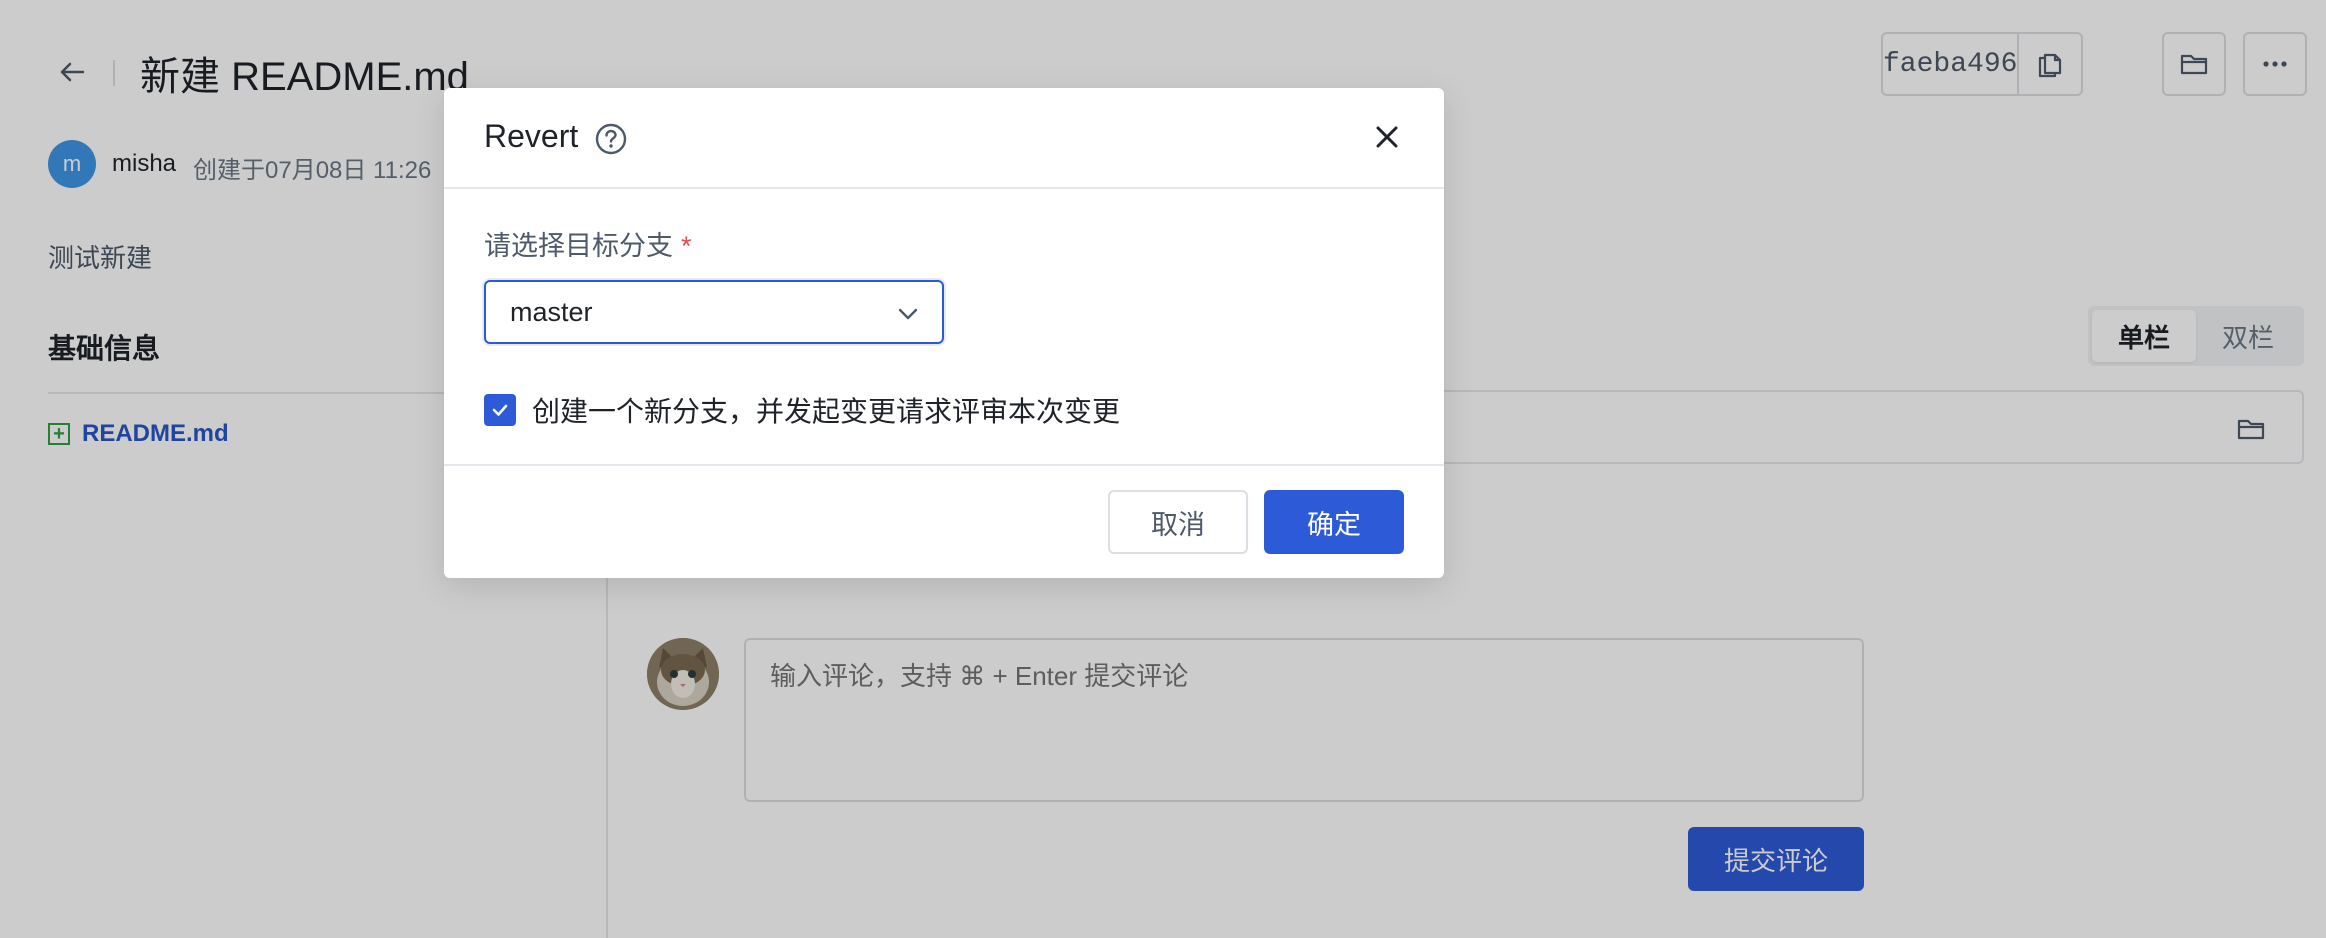 The height and width of the screenshot is (938, 2326). What do you see at coordinates (1334, 522) in the screenshot?
I see `confirm-button: 确定` at bounding box center [1334, 522].